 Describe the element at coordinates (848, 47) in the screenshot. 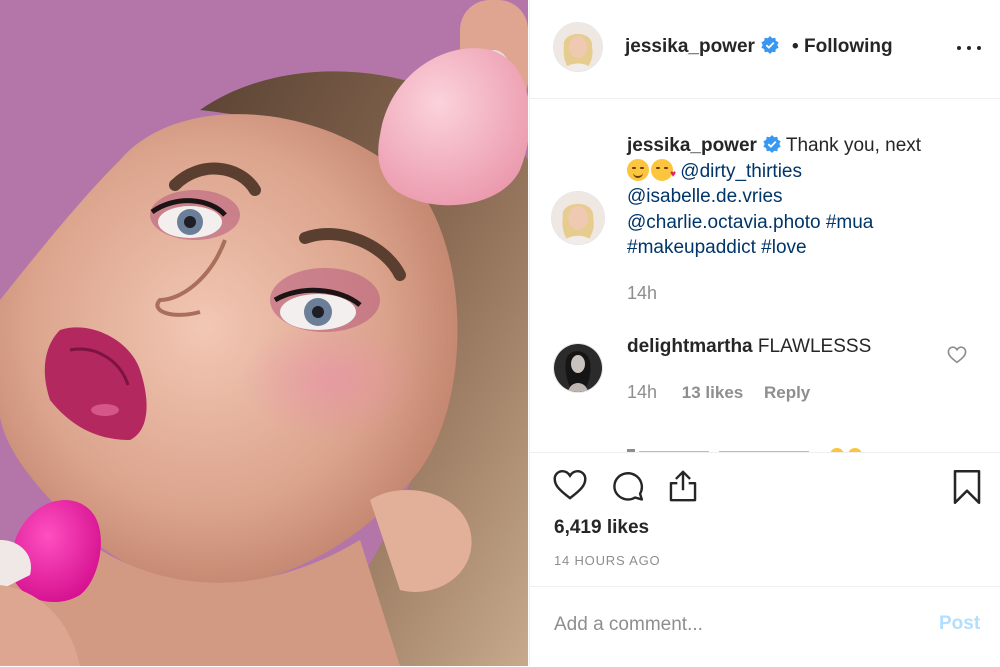

I see `following-button: Following` at that location.